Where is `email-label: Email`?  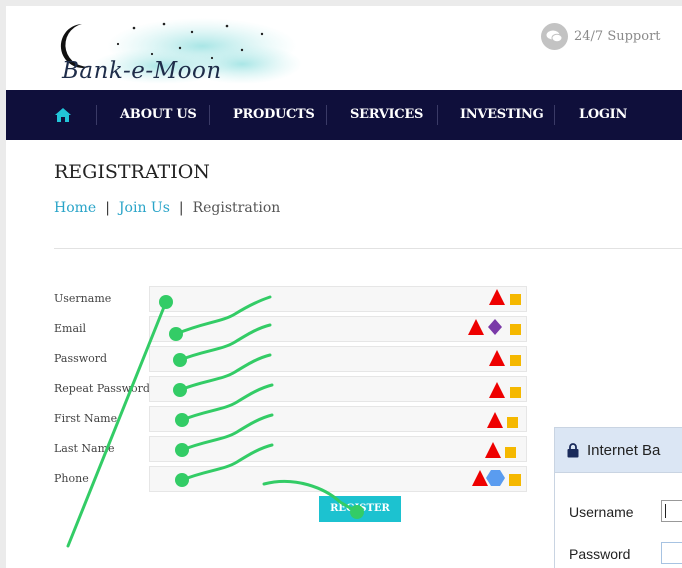 email-label: Email is located at coordinates (70, 328).